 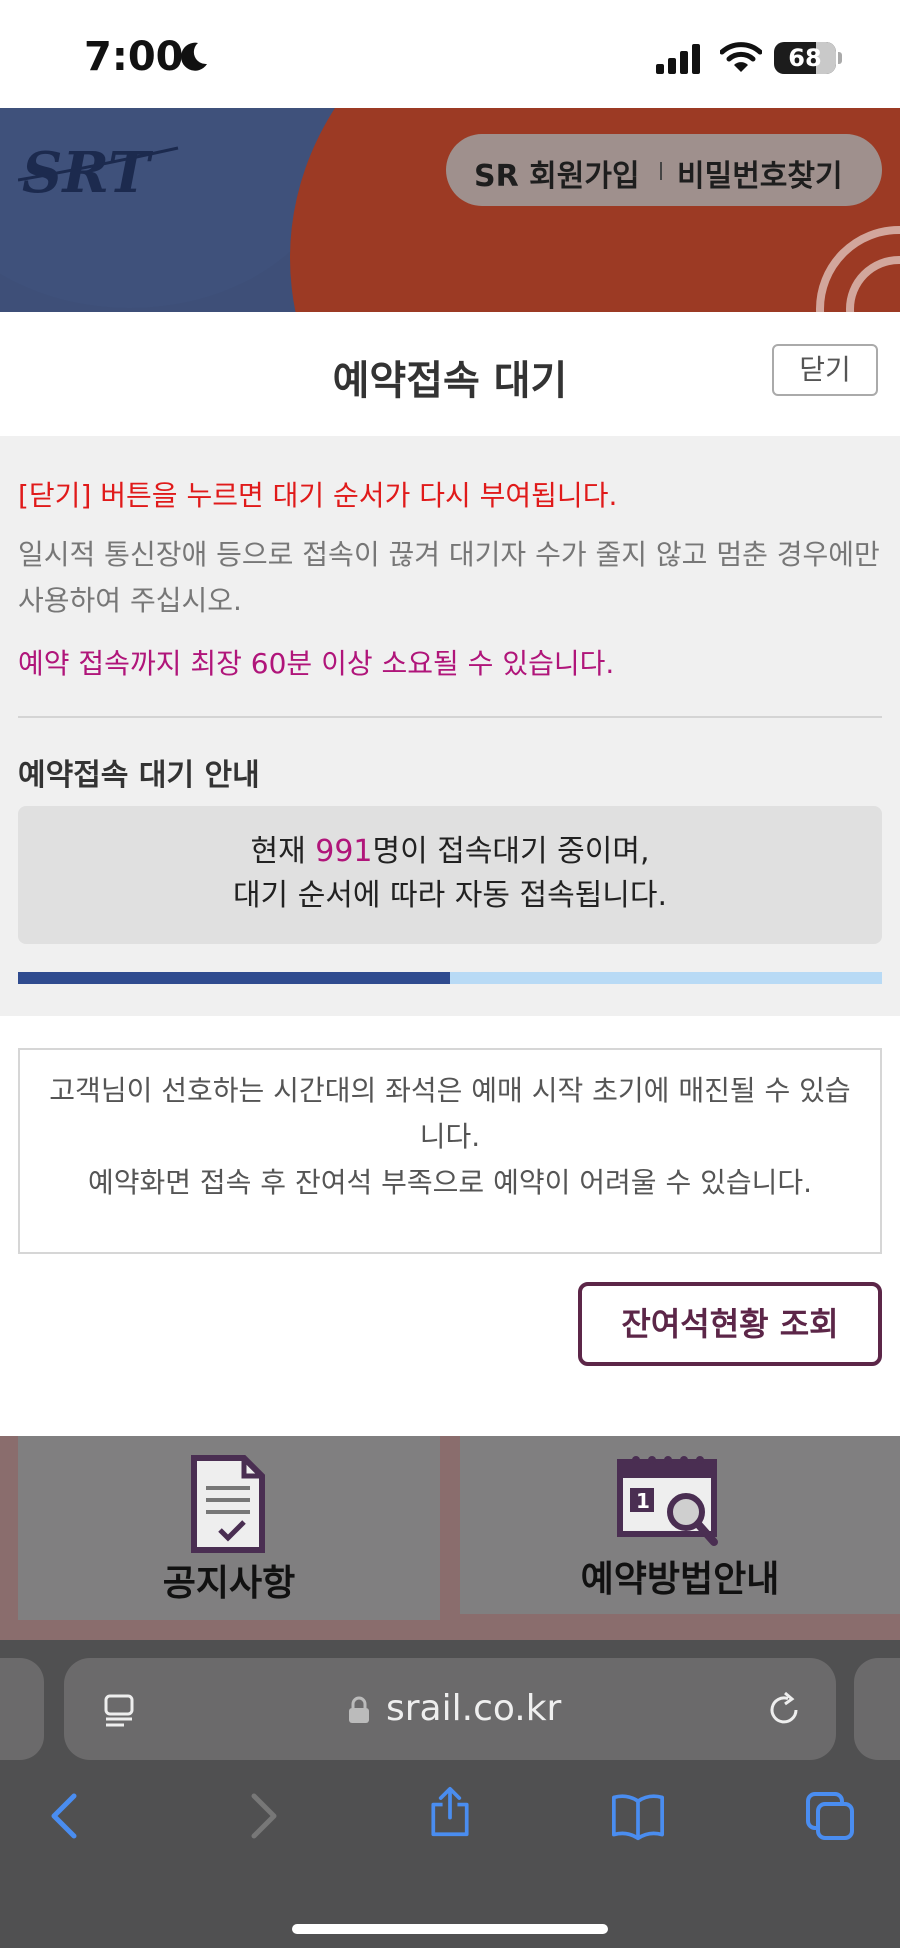 I want to click on queue-suffix: 명이 접속대기 중이며,, so click(x=511, y=851).